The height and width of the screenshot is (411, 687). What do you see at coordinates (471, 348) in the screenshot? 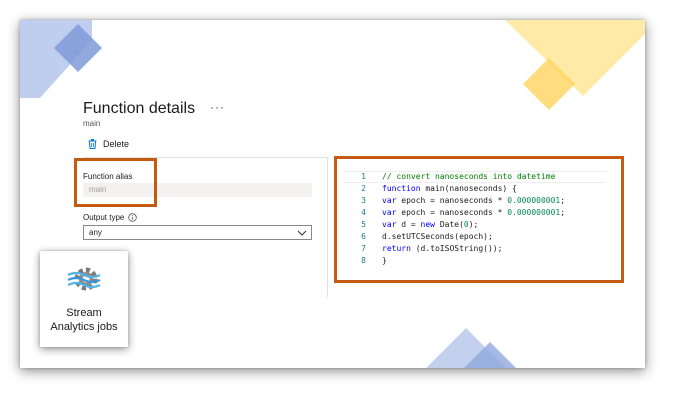
I see `decorative-bottom-diamonds` at bounding box center [471, 348].